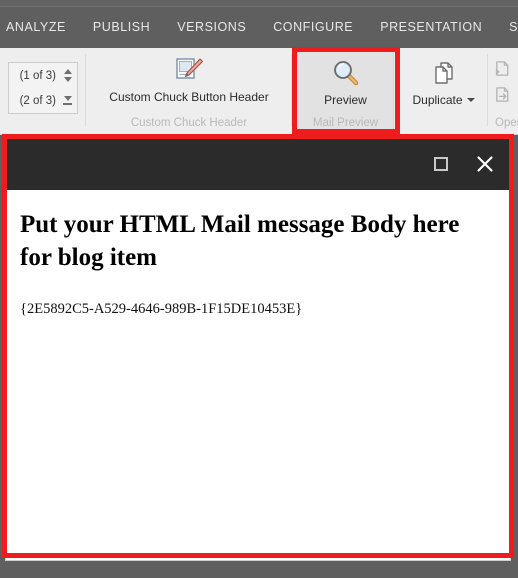  I want to click on close-icon, so click(485, 164).